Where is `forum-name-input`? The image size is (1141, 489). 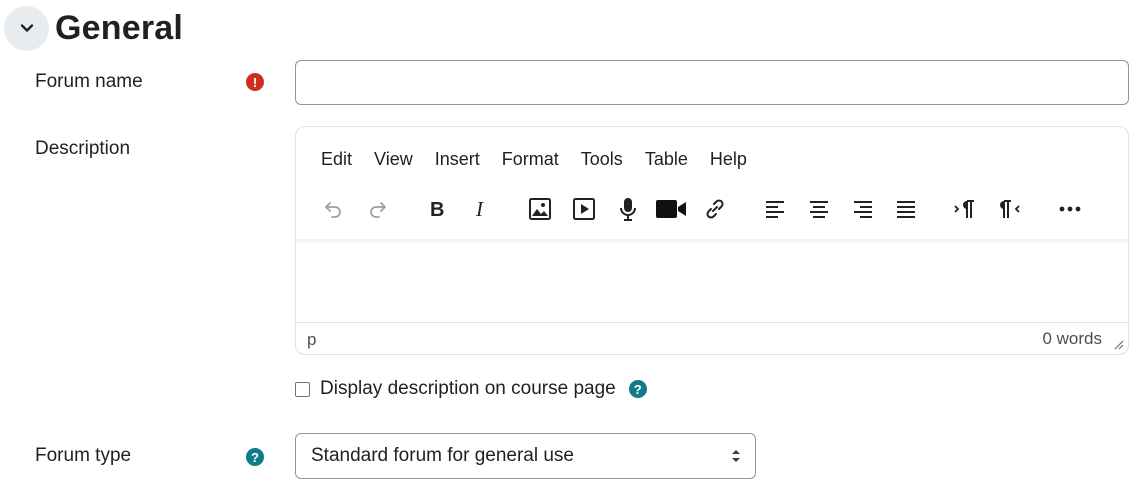 forum-name-input is located at coordinates (712, 82).